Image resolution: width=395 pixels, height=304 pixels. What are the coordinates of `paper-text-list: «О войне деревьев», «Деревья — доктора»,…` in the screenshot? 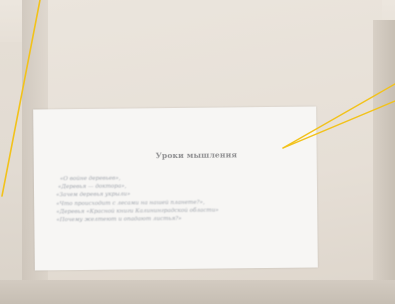 It's located at (184, 199).